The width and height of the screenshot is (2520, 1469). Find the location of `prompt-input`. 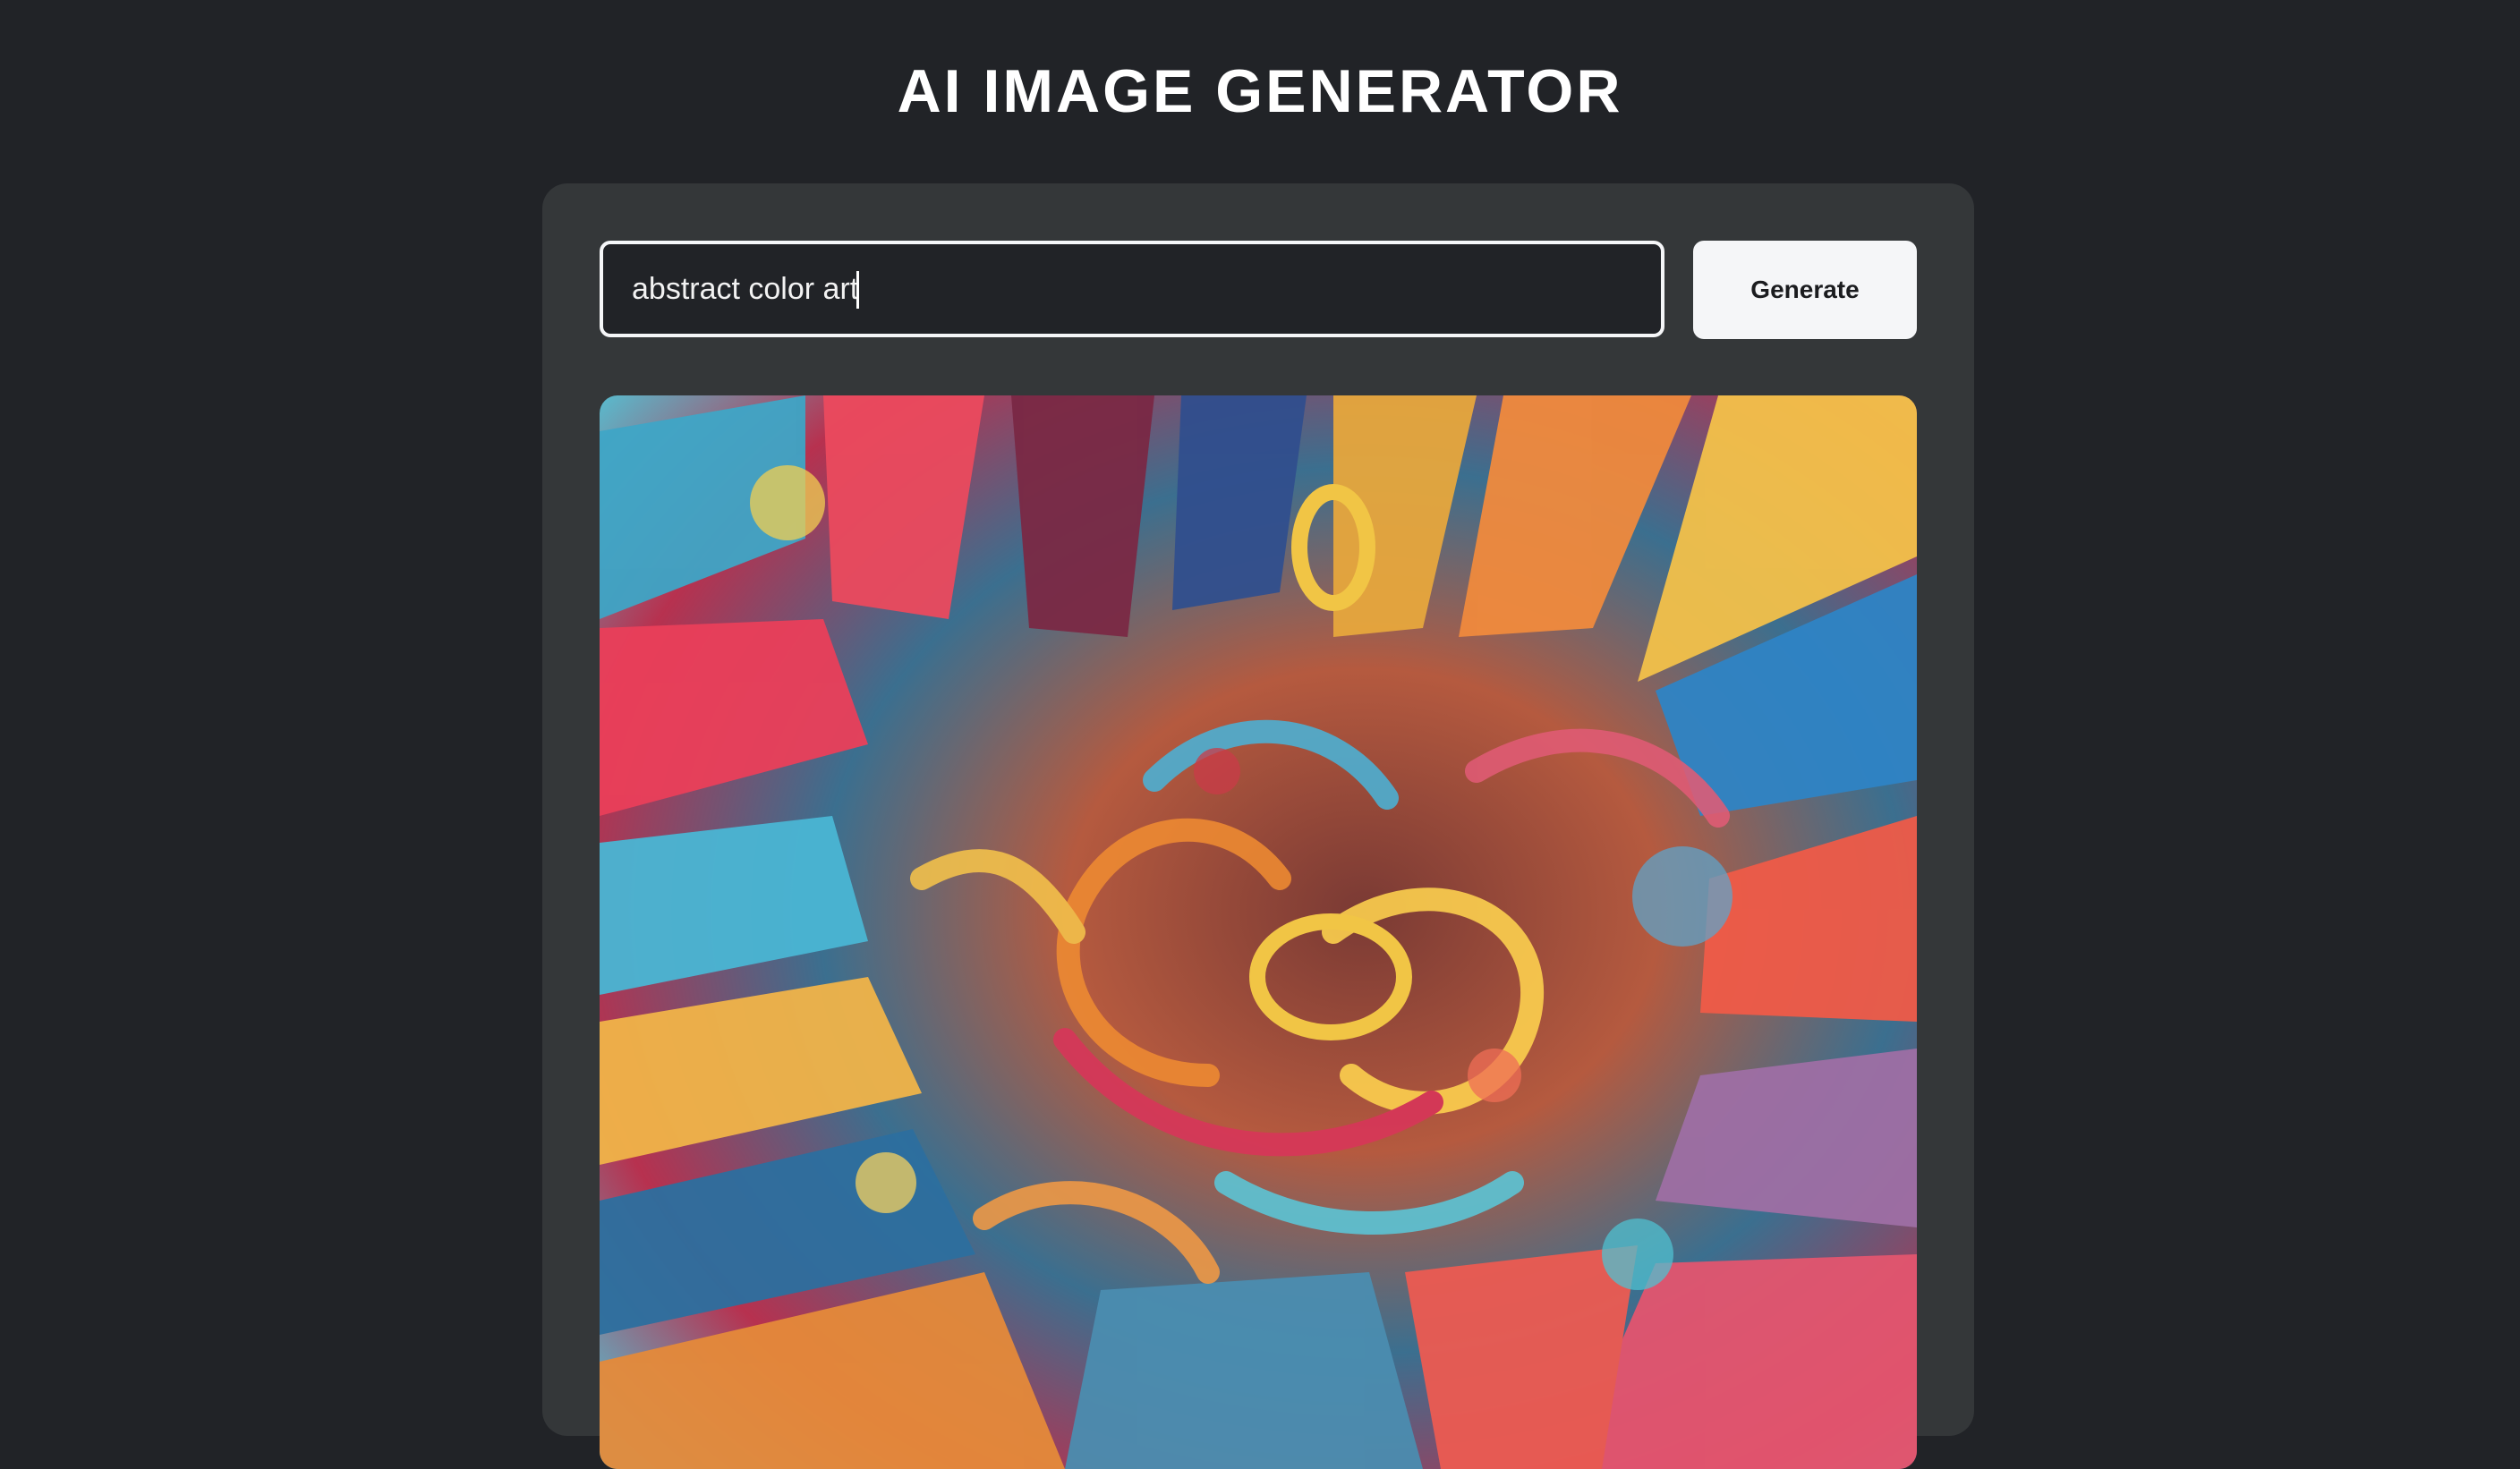

prompt-input is located at coordinates (1132, 289).